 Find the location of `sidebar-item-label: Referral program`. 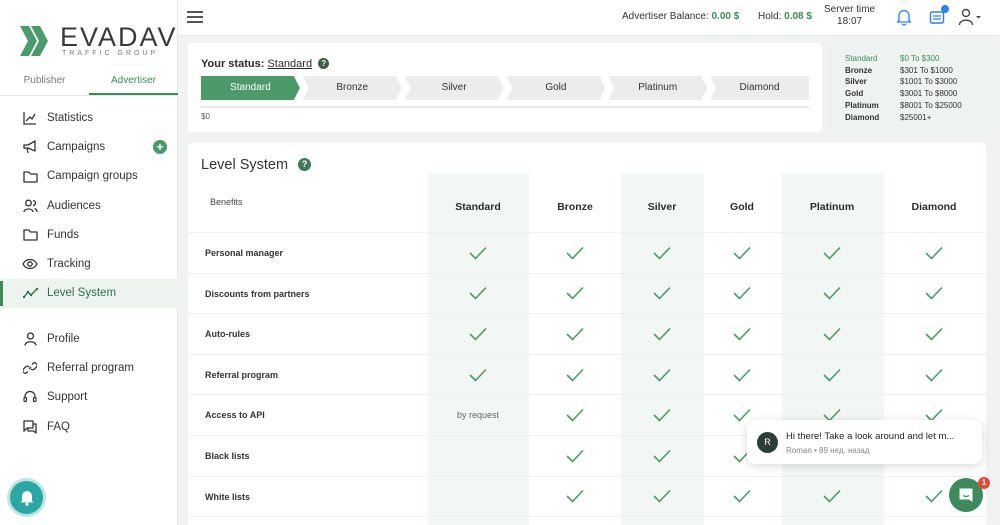

sidebar-item-label: Referral program is located at coordinates (90, 368).